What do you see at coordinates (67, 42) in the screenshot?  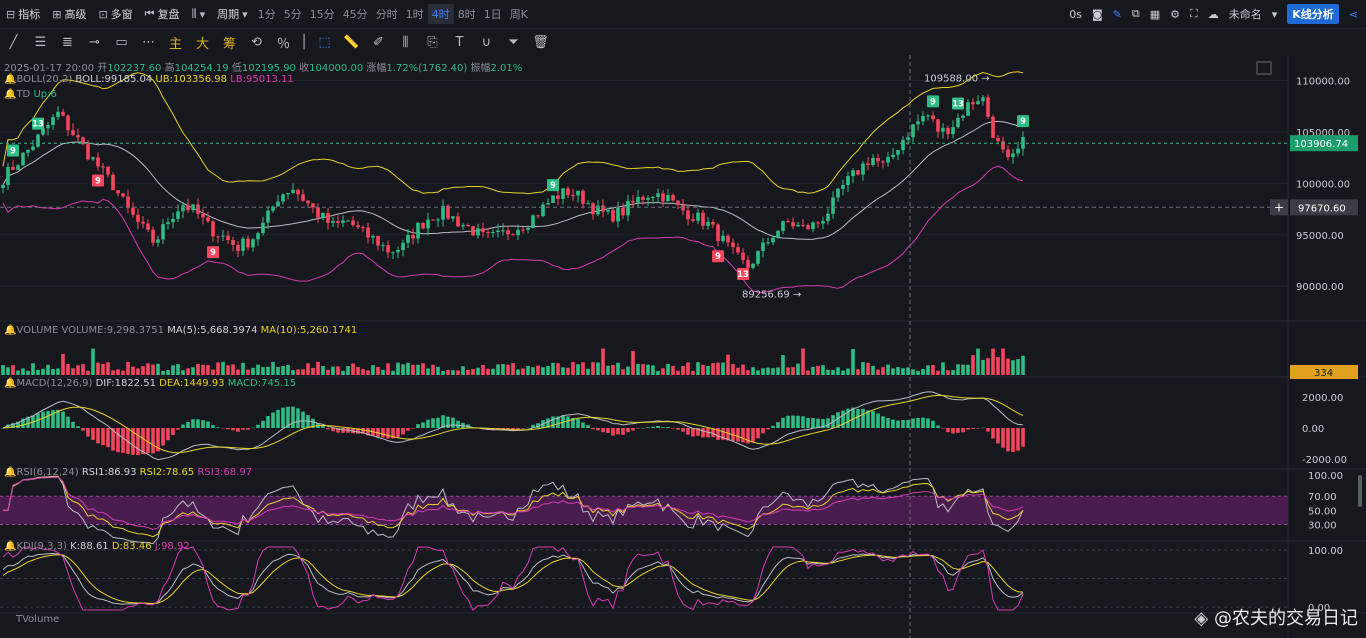 I see `fib-icon: ≣` at bounding box center [67, 42].